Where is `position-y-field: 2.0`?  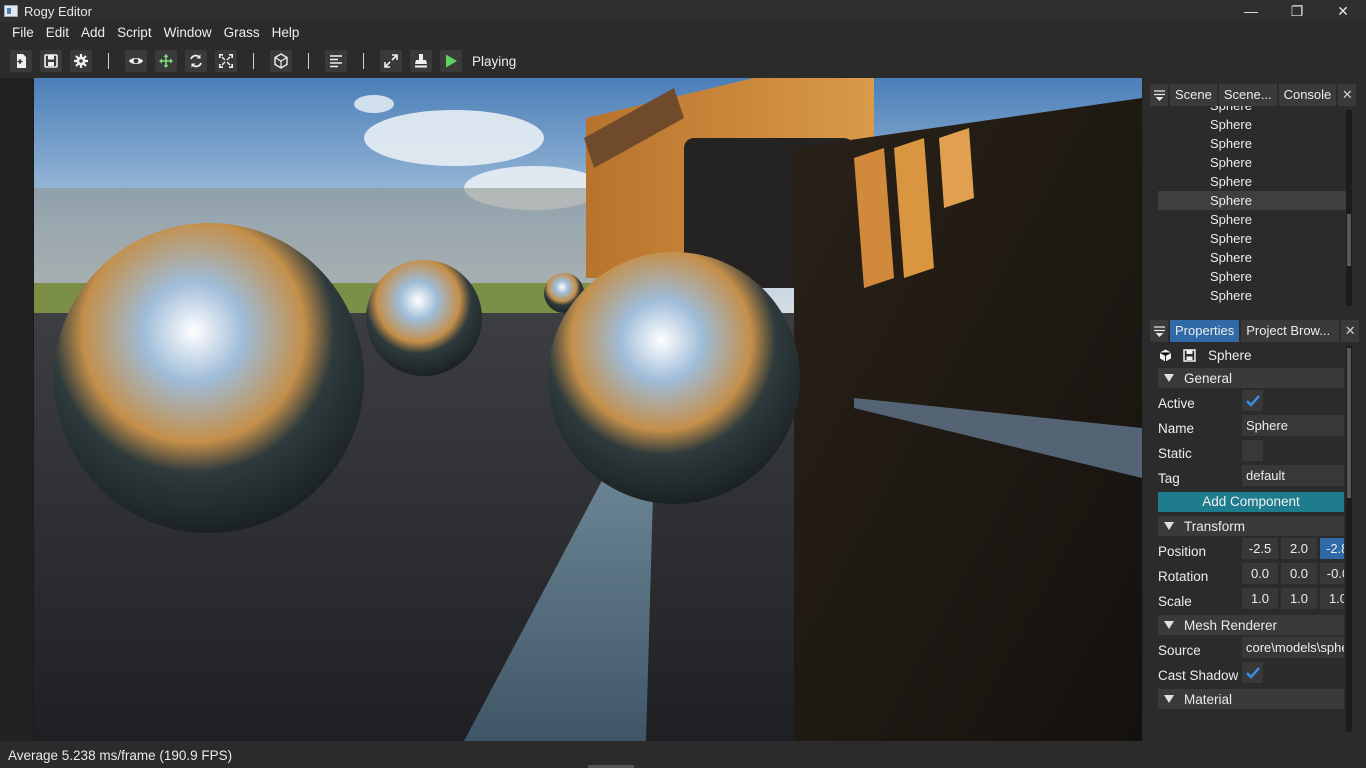 position-y-field: 2.0 is located at coordinates (1299, 548).